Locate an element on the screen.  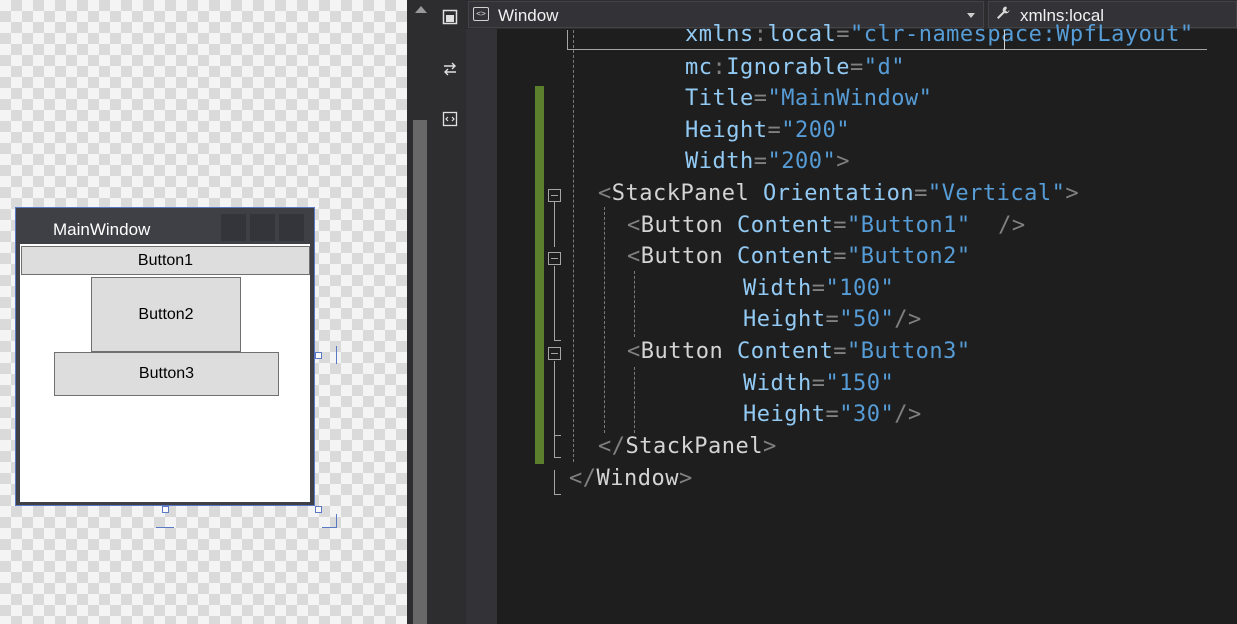
button1-preview: Button1 is located at coordinates (165, 260).